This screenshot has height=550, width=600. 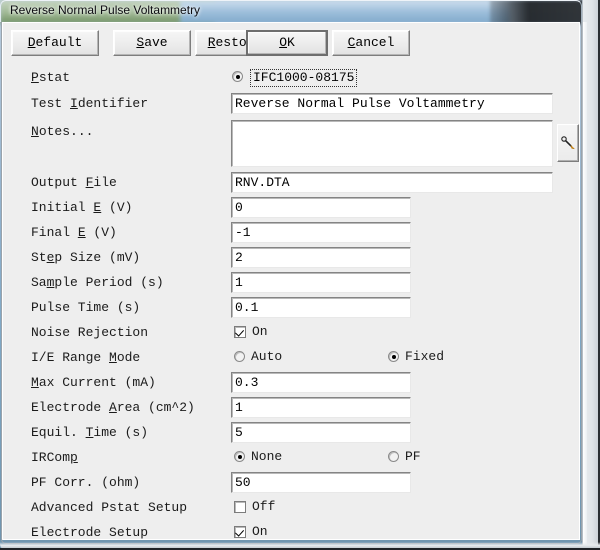 I want to click on pen-icon, so click(x=568, y=143).